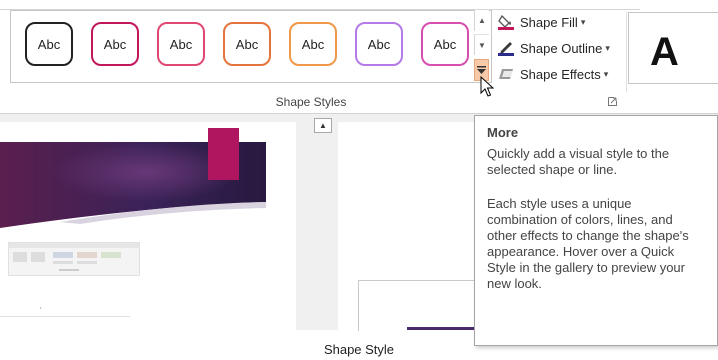  What do you see at coordinates (65, 316) in the screenshot?
I see `thumbnail-divider` at bounding box center [65, 316].